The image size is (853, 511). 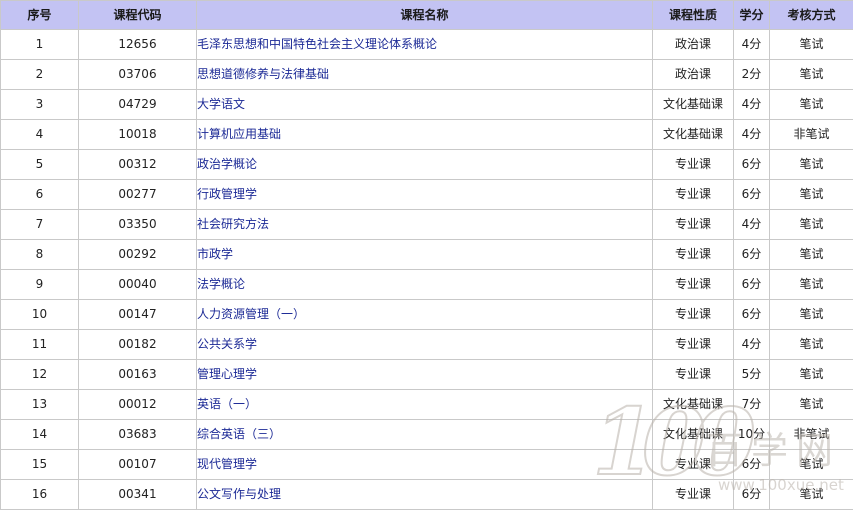 I want to click on cell-course-name: 计算机应用基础, so click(x=424, y=134).